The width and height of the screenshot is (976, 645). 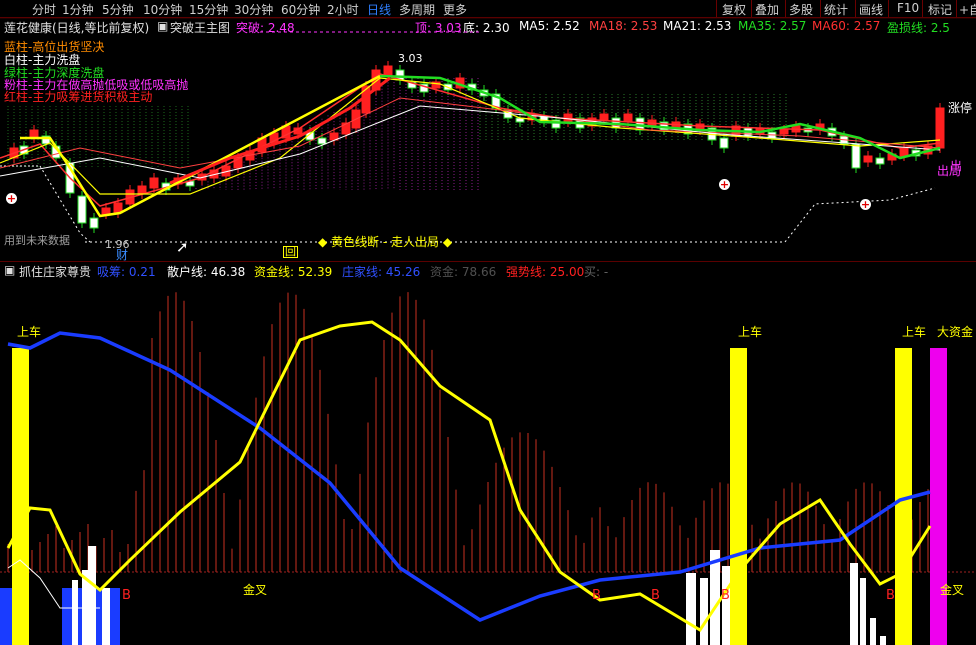 What do you see at coordinates (379, 9) in the screenshot?
I see `period-tab-daily: 日线` at bounding box center [379, 9].